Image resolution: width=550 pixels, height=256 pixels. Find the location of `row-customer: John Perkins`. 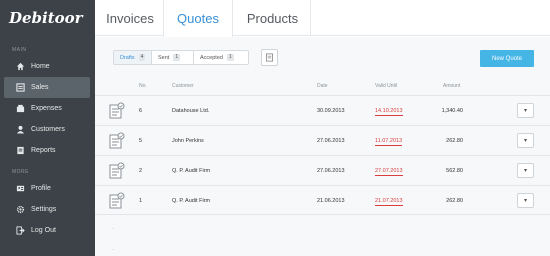

row-customer: John Perkins is located at coordinates (188, 141).